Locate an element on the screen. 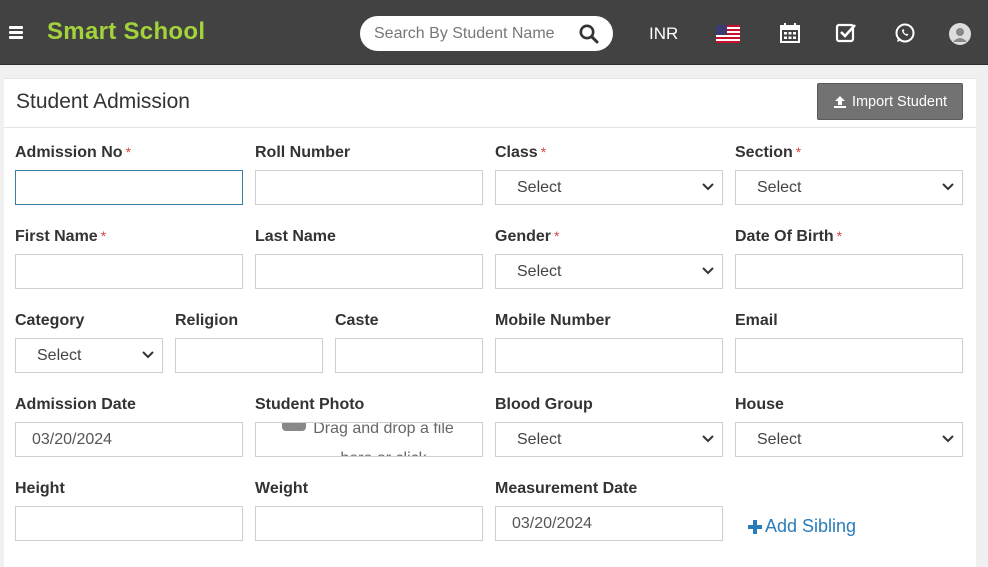 This screenshot has height=567, width=988. admission-date-label: Admission Date is located at coordinates (75, 404).